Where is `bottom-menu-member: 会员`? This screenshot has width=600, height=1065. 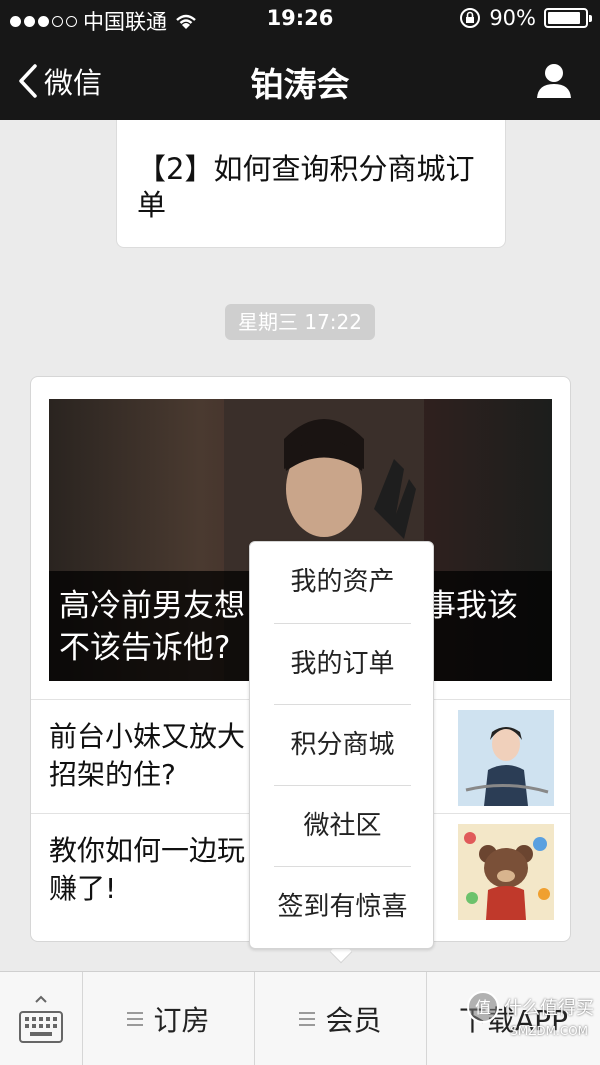
bottom-menu-member: 会员 is located at coordinates (341, 1018).